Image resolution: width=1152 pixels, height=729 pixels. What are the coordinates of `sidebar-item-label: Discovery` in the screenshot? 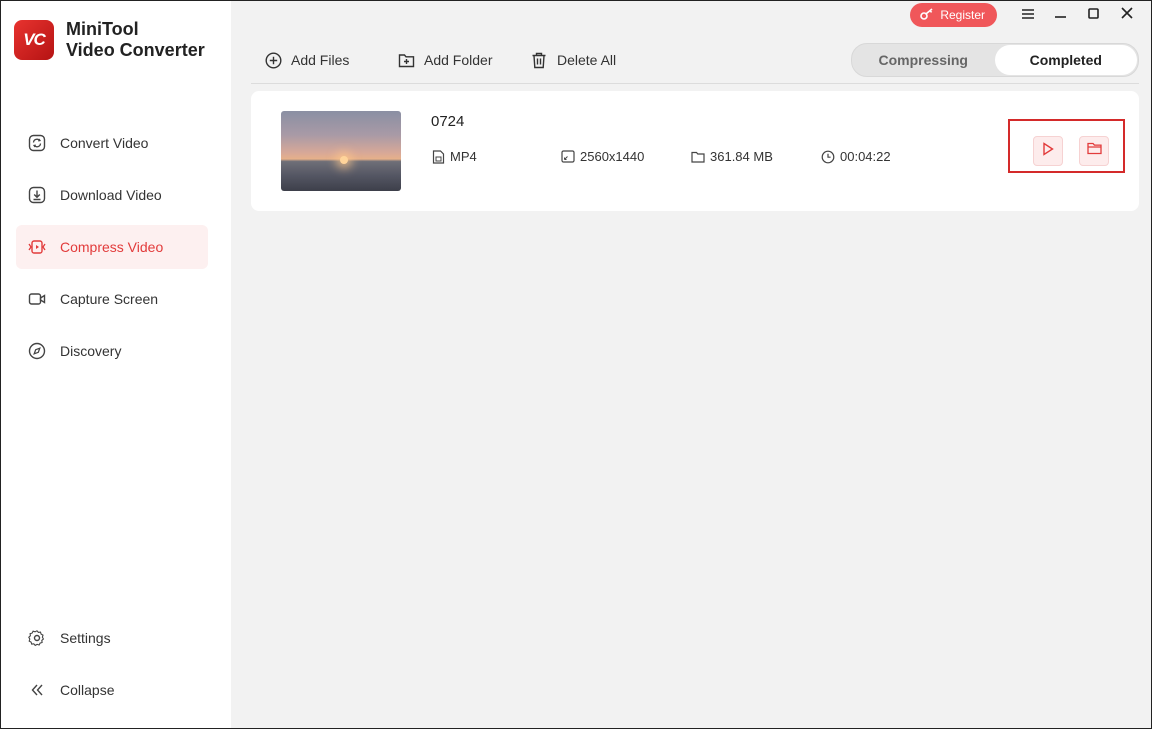 It's located at (91, 351).